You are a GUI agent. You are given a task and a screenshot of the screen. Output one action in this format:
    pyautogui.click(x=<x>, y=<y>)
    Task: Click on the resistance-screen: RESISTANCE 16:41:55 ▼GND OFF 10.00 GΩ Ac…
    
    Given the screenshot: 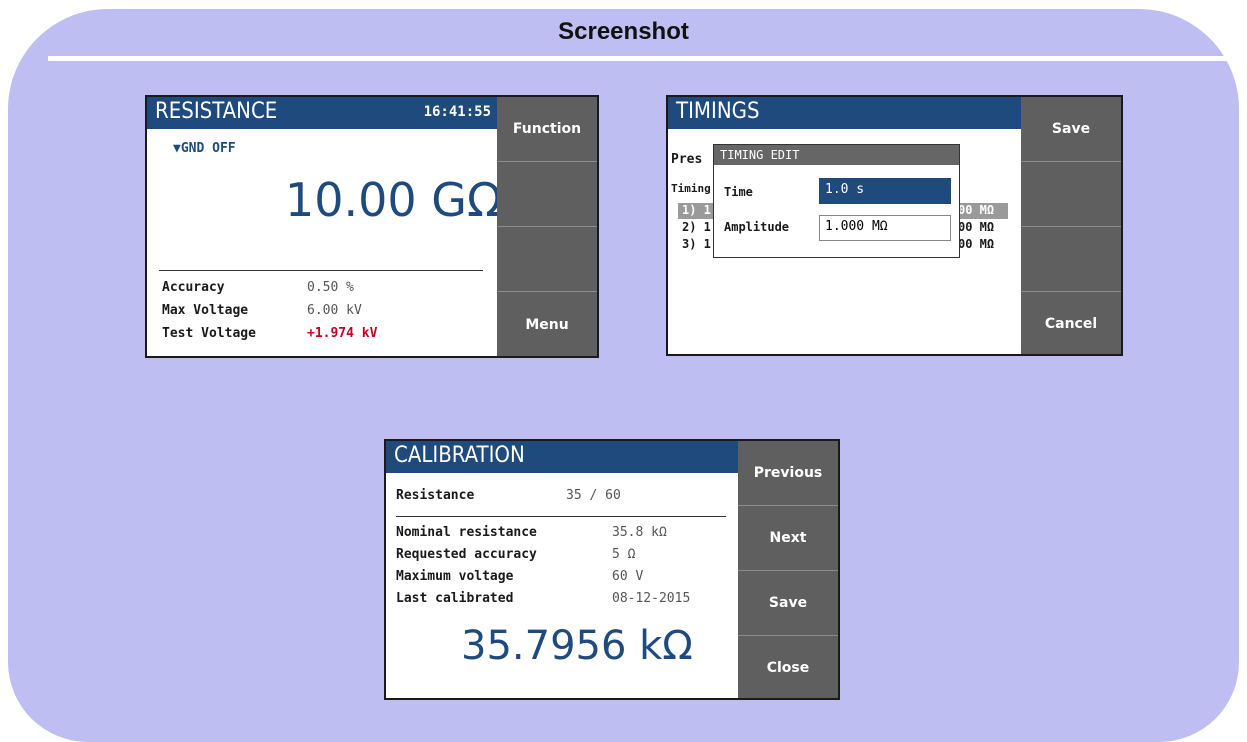 What is the action you would take?
    pyautogui.click(x=372, y=226)
    